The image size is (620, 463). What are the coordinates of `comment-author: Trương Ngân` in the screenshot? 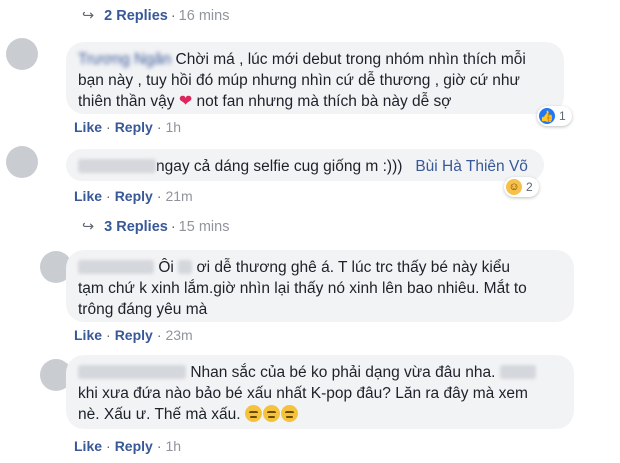 It's located at (124, 59).